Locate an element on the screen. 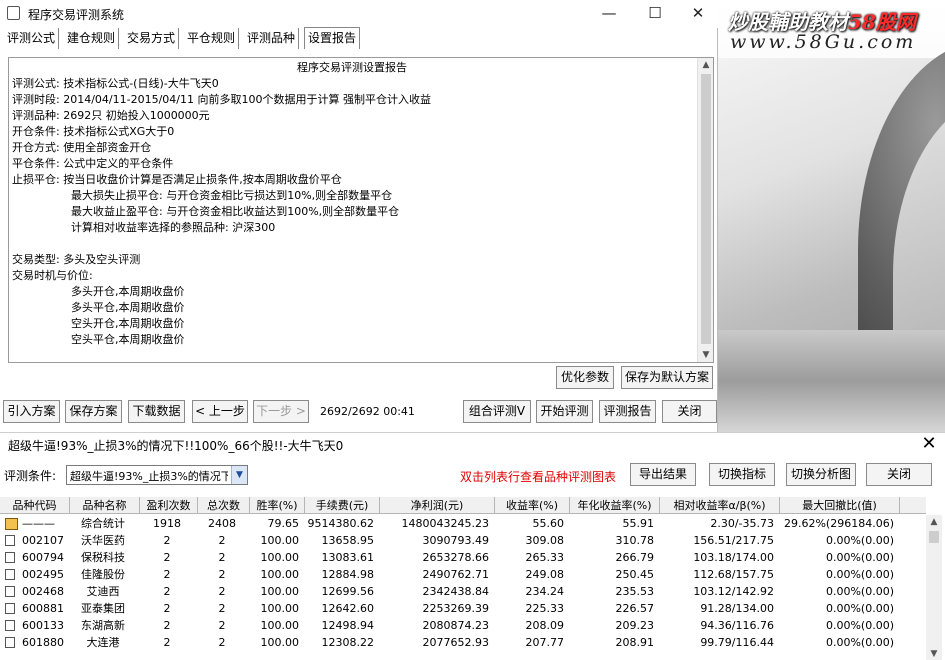 The width and height of the screenshot is (945, 660). cell-code: 002495 is located at coordinates (43, 574).